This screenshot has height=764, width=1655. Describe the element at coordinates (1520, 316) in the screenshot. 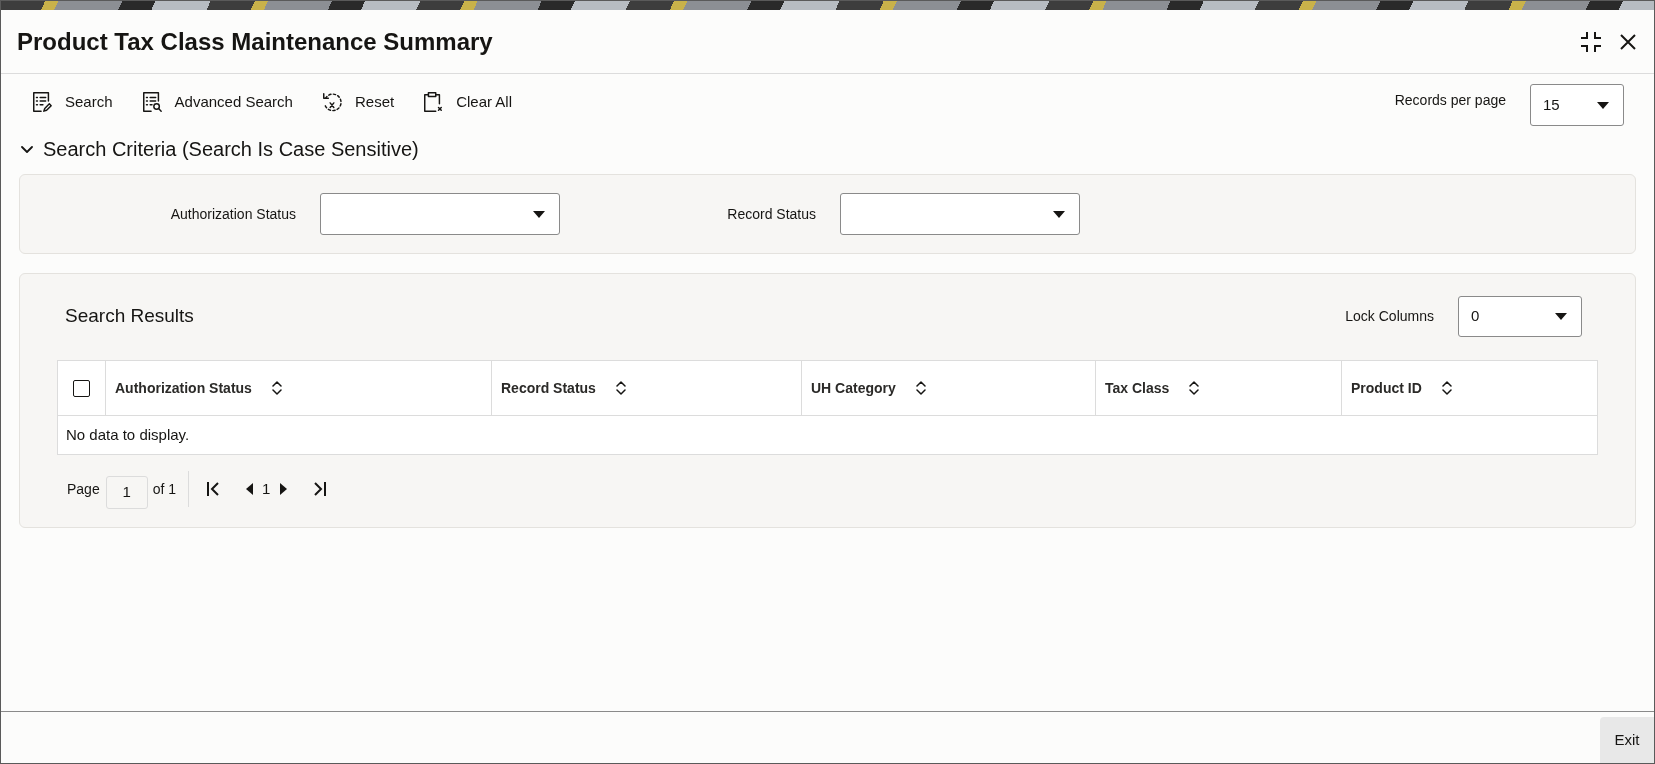

I see `lock-columns-select: 0` at that location.